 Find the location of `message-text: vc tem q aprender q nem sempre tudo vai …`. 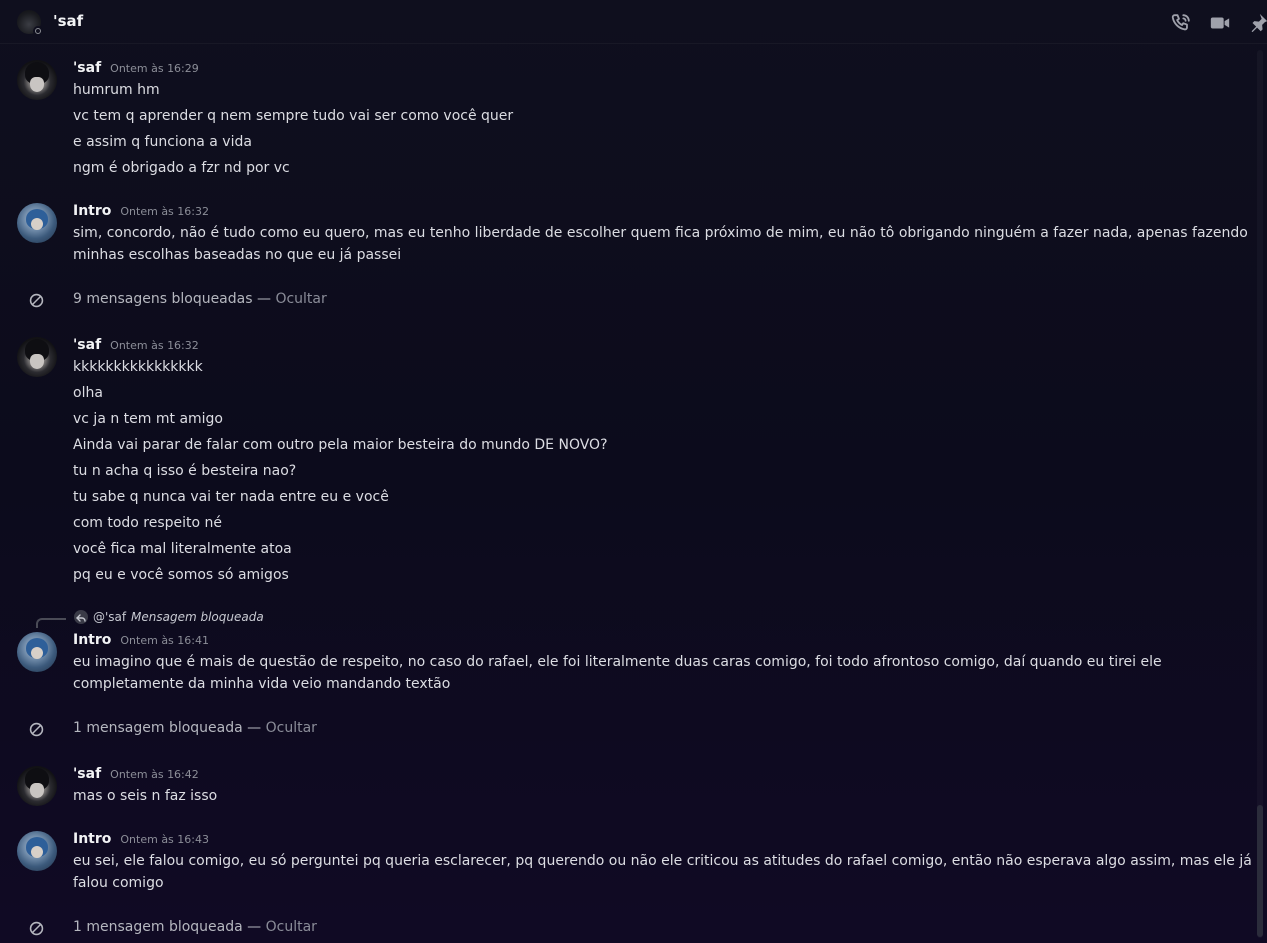

message-text: vc tem q aprender q nem sempre tudo vai … is located at coordinates (293, 116).